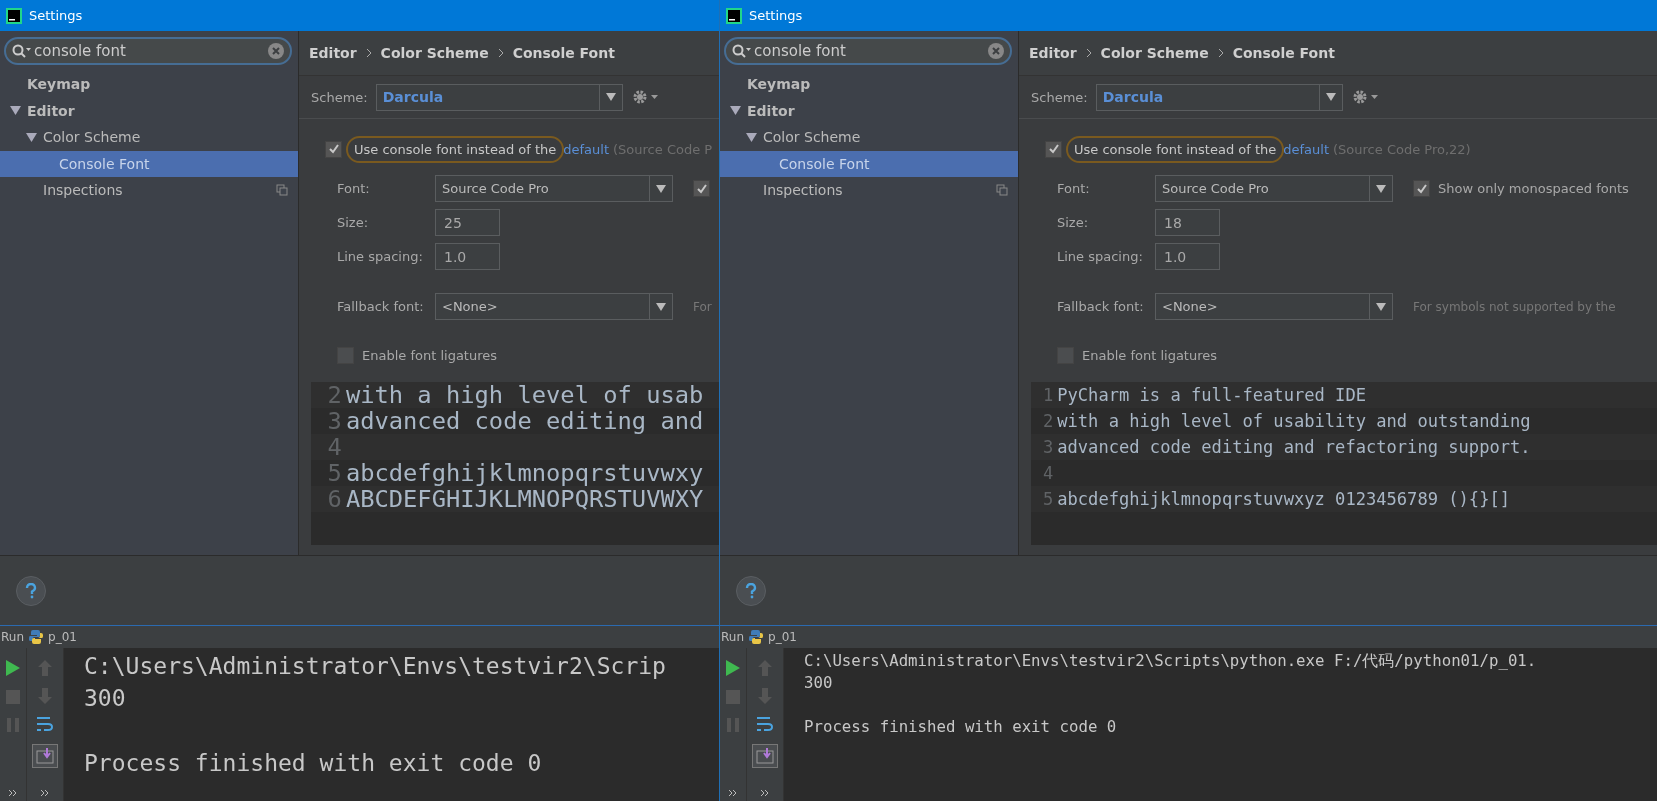 The width and height of the screenshot is (1657, 801). Describe the element at coordinates (1187, 222) in the screenshot. I see `size-field: 18` at that location.